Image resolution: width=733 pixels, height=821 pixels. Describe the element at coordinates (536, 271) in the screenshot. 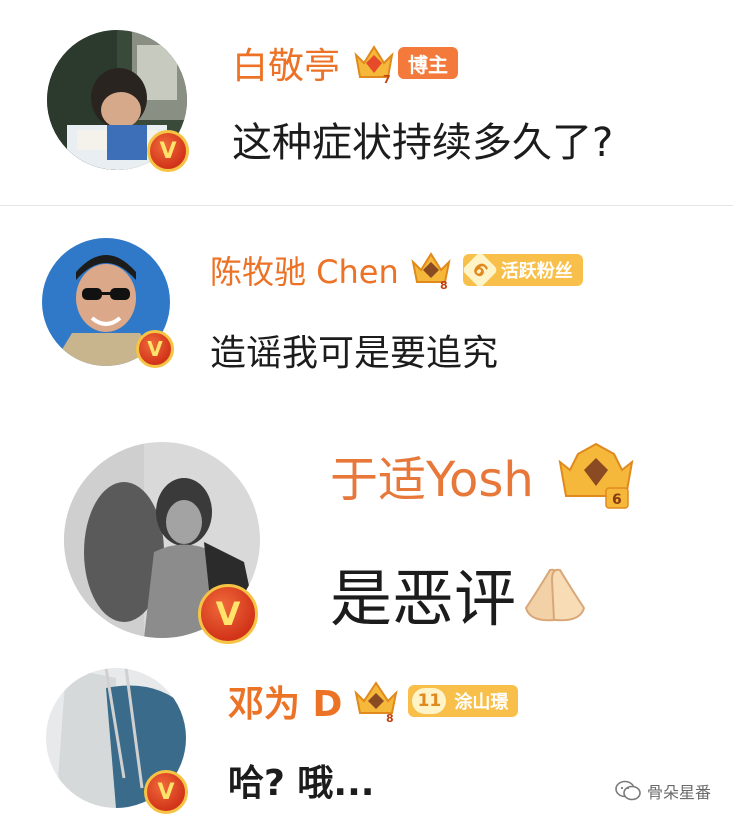

I see `fan-badge-label: 活跃粉丝` at that location.